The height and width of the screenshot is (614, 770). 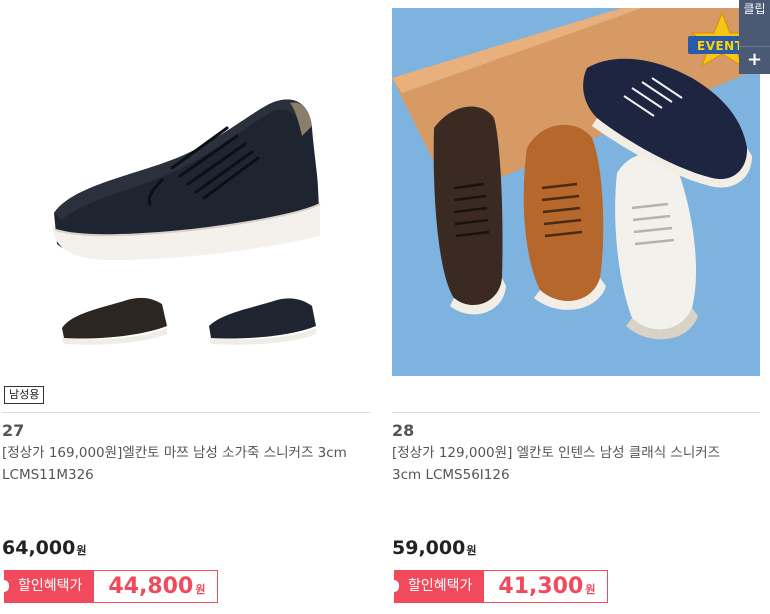 What do you see at coordinates (151, 586) in the screenshot?
I see `discount-price: 44,800` at bounding box center [151, 586].